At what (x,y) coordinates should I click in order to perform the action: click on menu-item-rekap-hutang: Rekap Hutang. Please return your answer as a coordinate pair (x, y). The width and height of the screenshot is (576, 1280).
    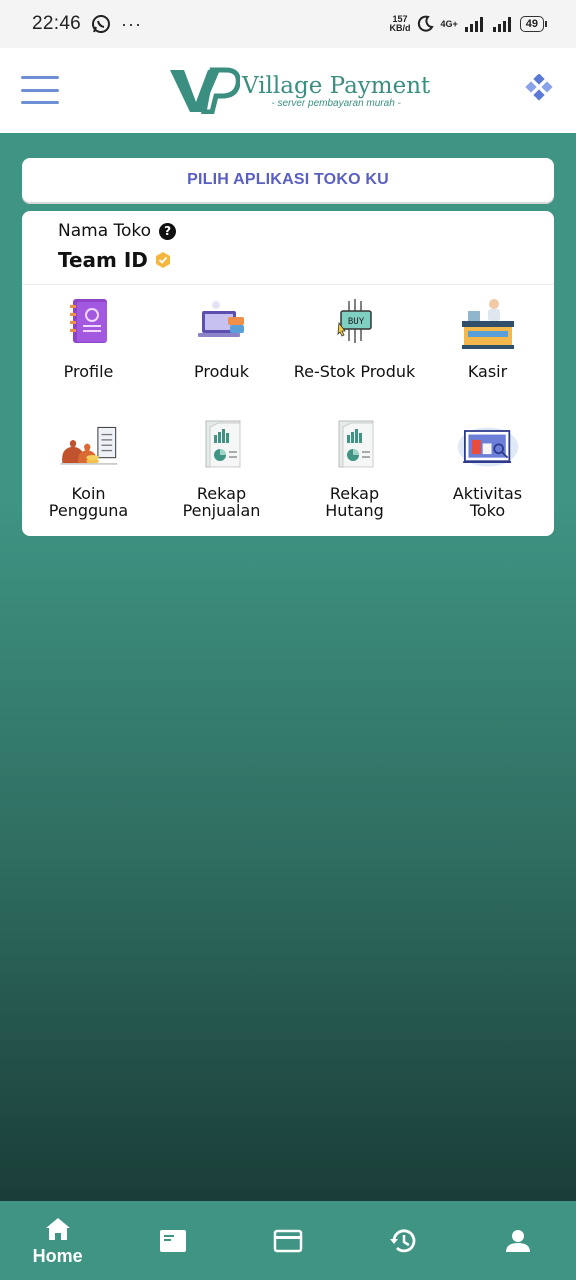
    Looking at the image, I should click on (354, 475).